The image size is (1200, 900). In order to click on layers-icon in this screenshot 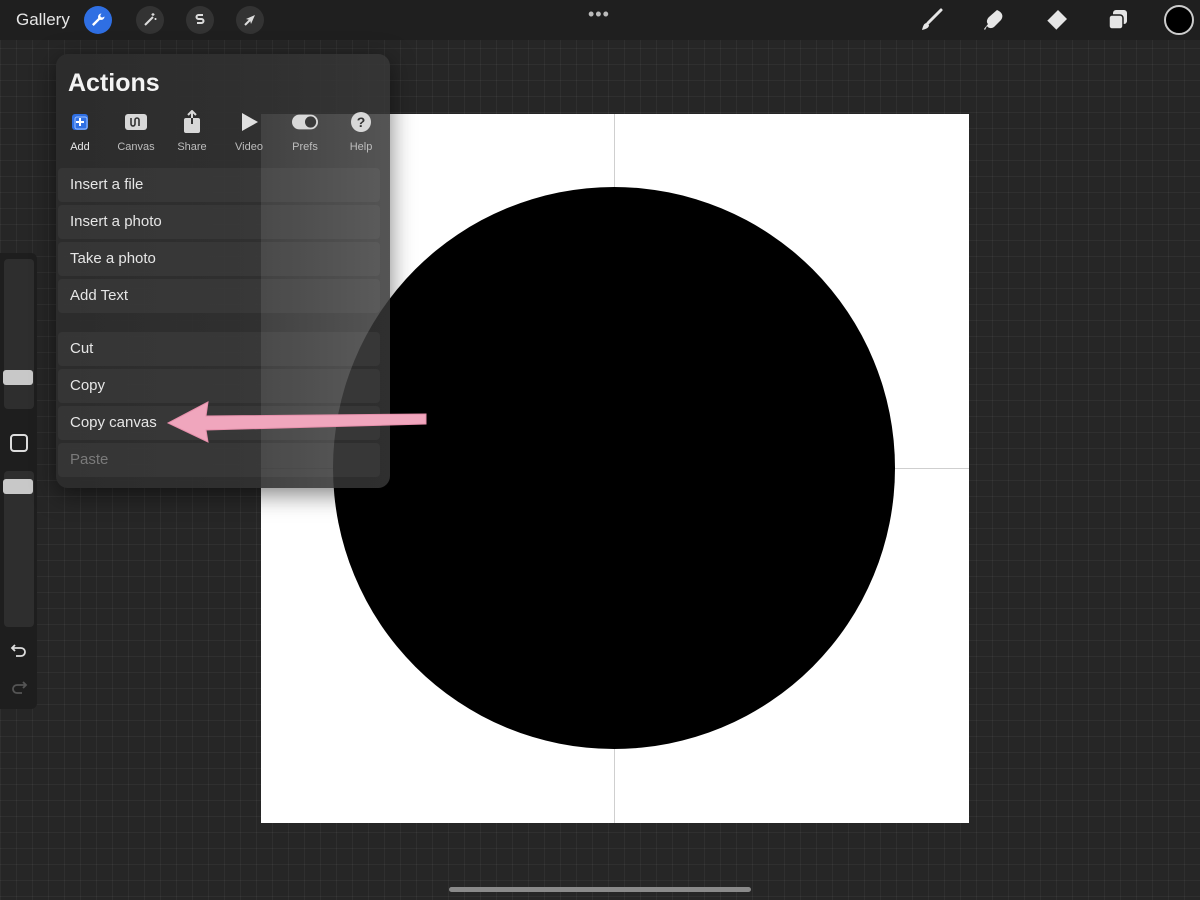, I will do `click(1118, 20)`.